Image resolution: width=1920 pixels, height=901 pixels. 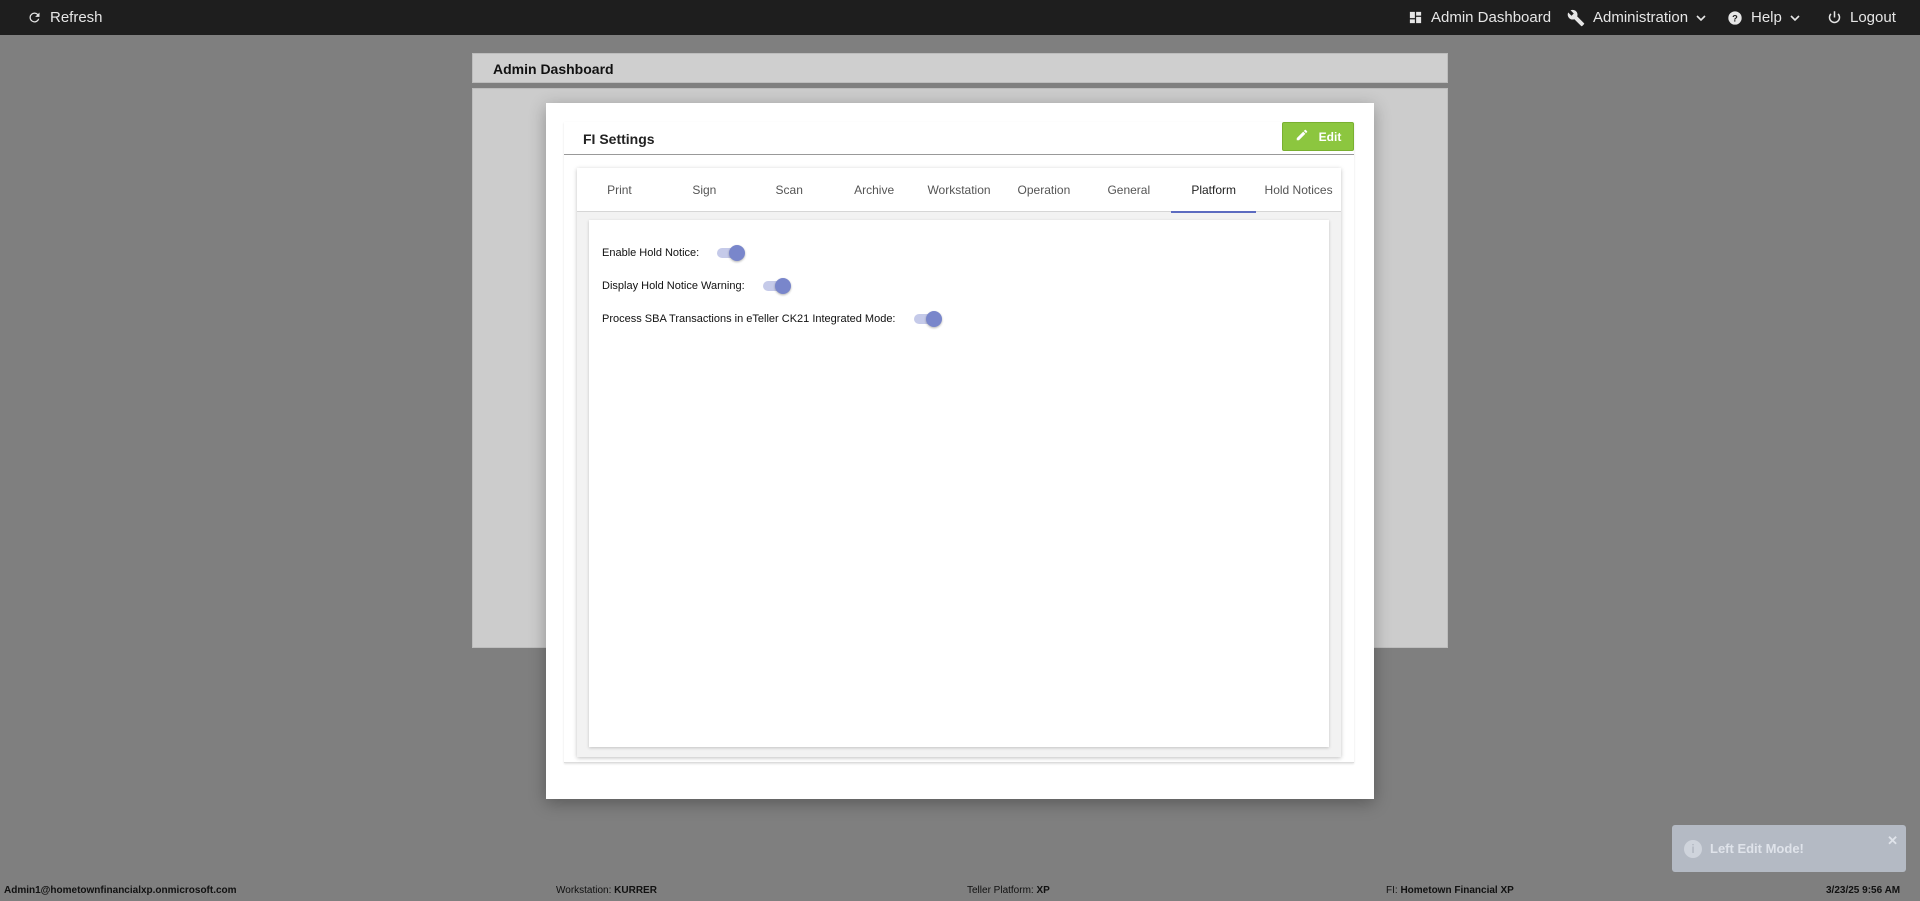 I want to click on setting-enable-hold-notice: Enable Hold Notice:, so click(x=674, y=253).